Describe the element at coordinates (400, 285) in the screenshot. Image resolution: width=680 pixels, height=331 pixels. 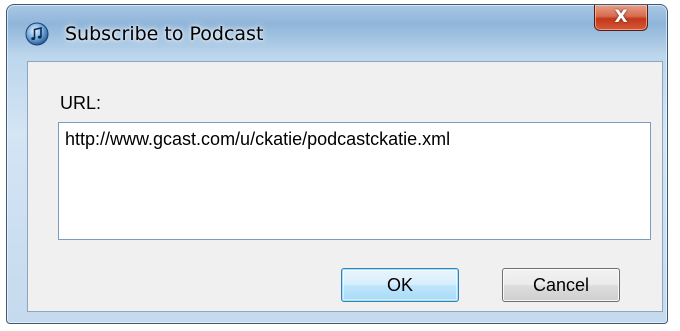
I see `ok-button: OK` at that location.